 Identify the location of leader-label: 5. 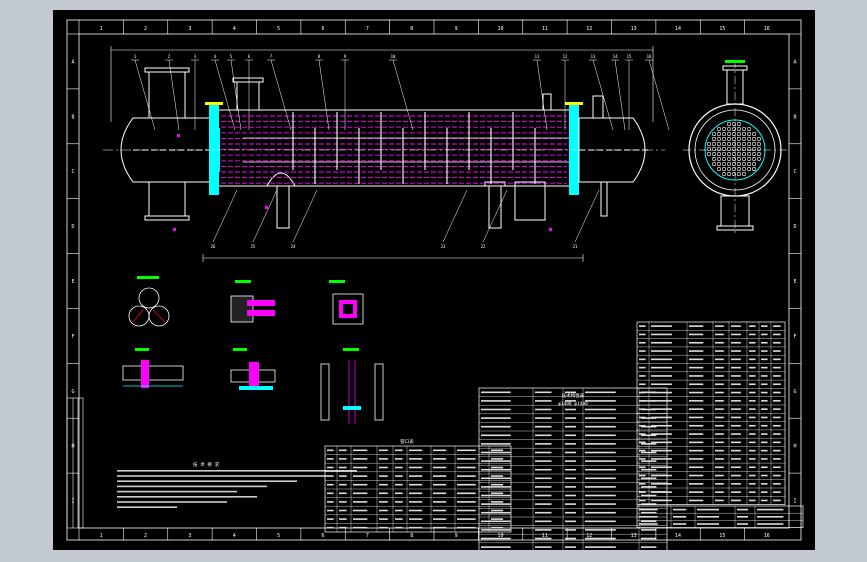
(231, 56).